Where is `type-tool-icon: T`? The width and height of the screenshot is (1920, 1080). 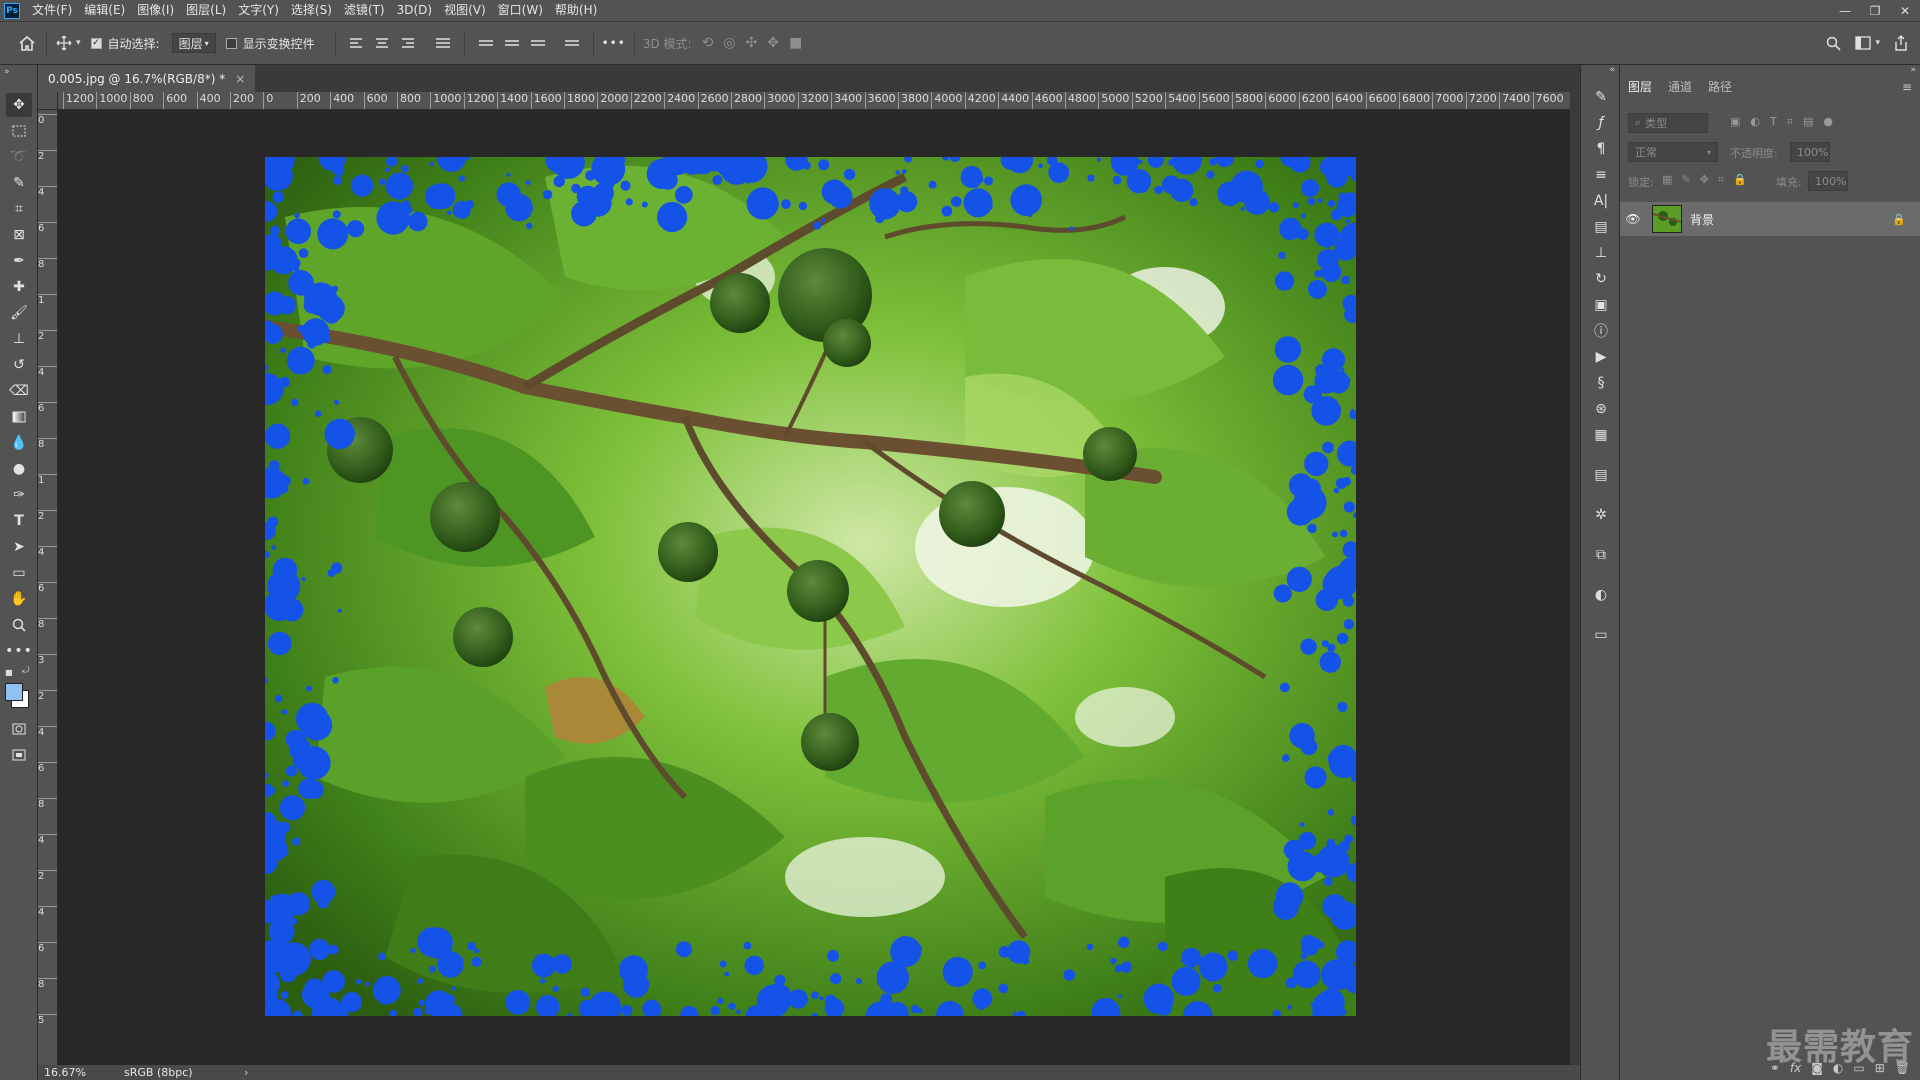 type-tool-icon: T is located at coordinates (19, 521).